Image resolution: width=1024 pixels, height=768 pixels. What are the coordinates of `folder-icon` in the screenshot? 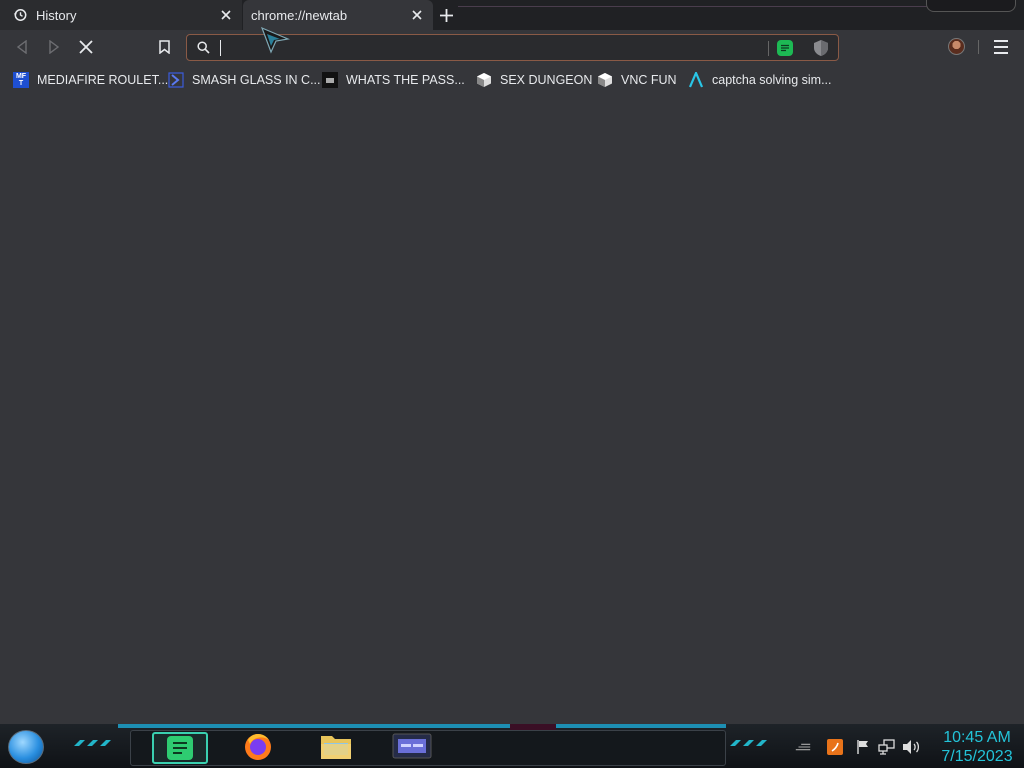 It's located at (336, 747).